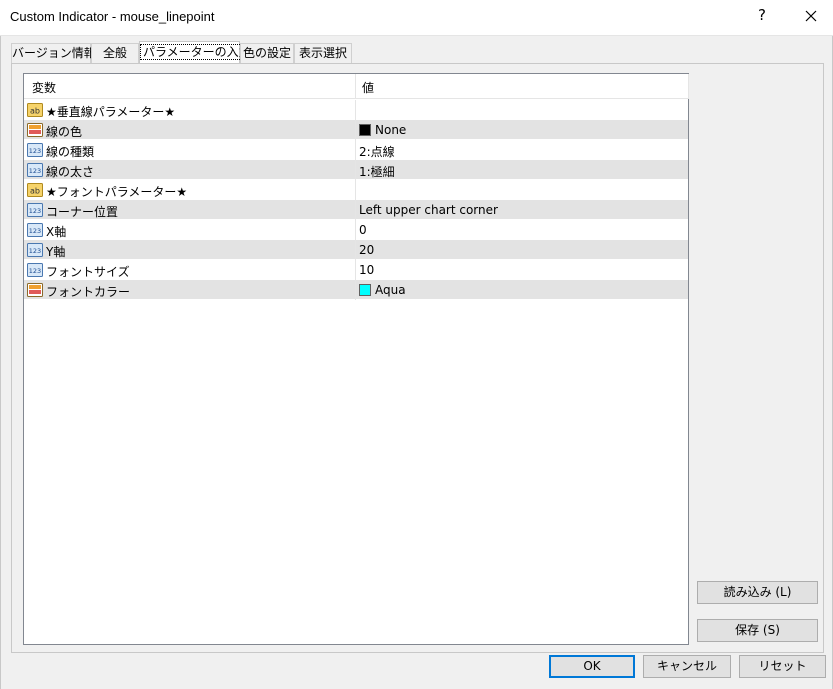 This screenshot has height=689, width=833. I want to click on load-button: 読み込み (L), so click(757, 592).